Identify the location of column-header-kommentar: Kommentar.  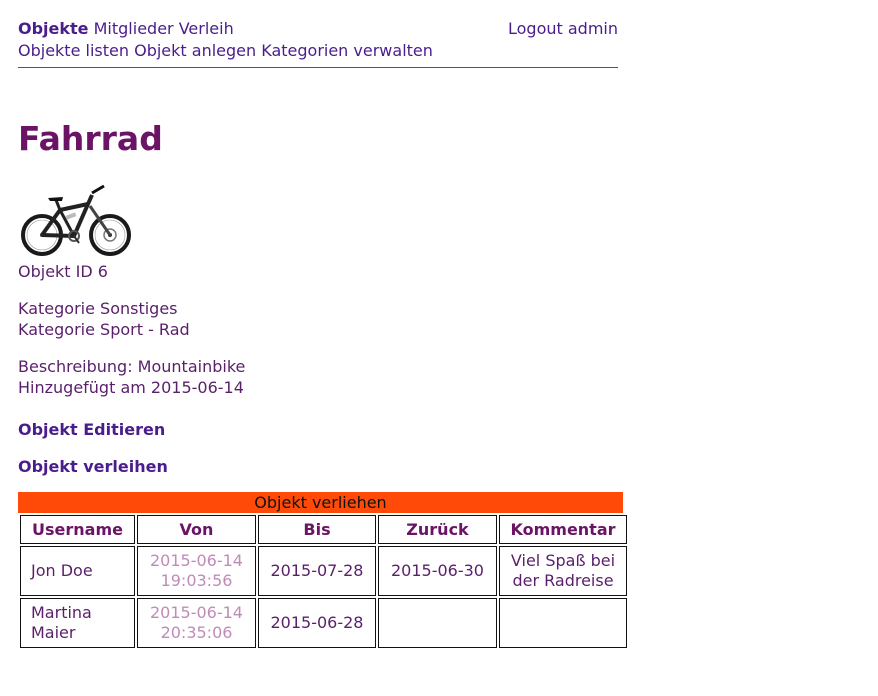
(563, 529).